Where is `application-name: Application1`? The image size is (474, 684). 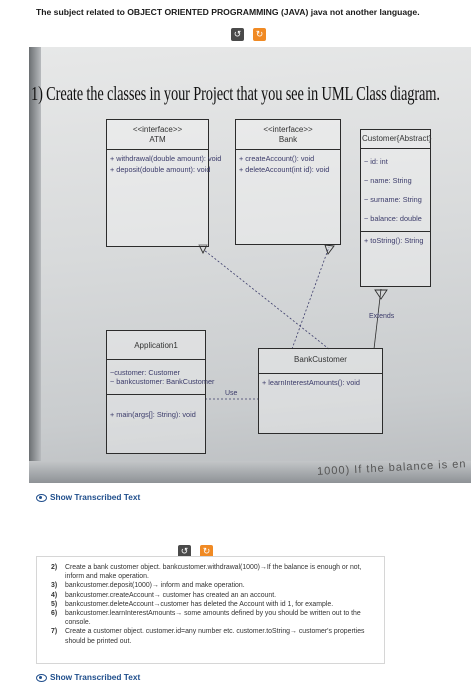 application-name: Application1 is located at coordinates (156, 345).